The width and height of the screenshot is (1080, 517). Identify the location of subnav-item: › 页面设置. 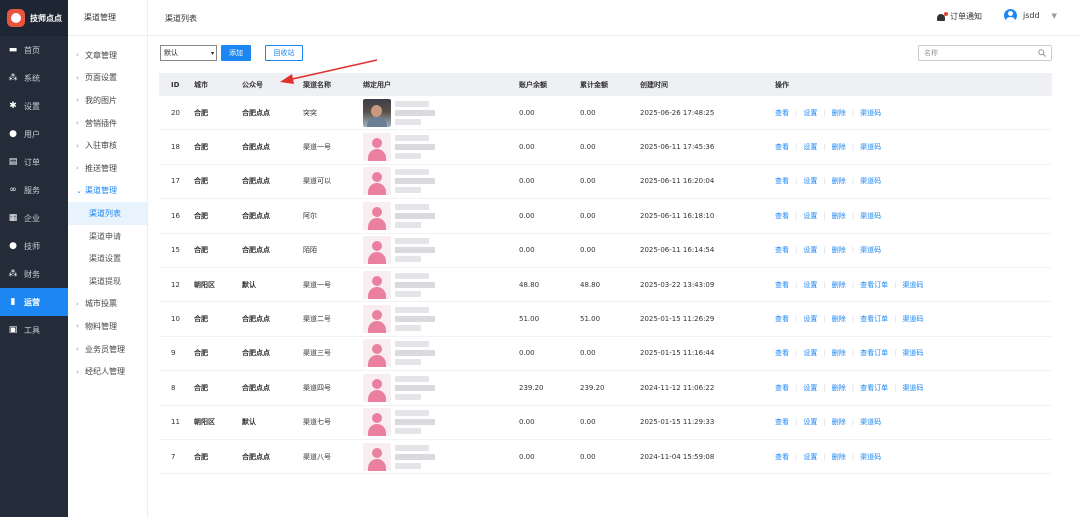
(107, 78).